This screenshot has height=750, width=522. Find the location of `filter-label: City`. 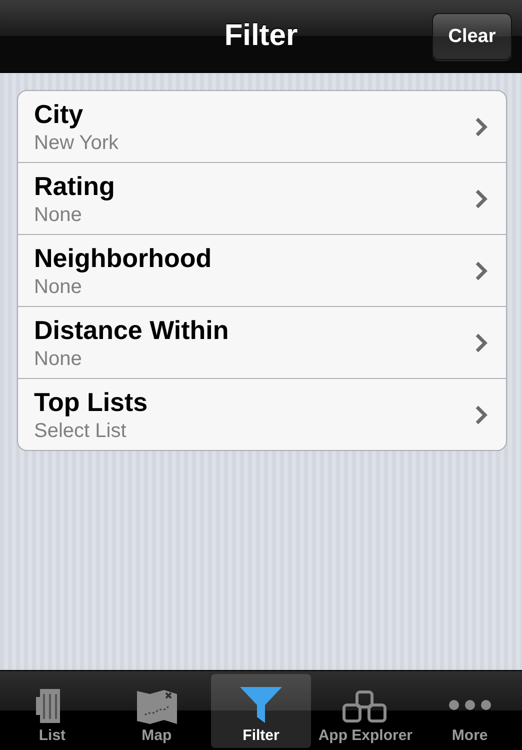

filter-label: City is located at coordinates (59, 114).